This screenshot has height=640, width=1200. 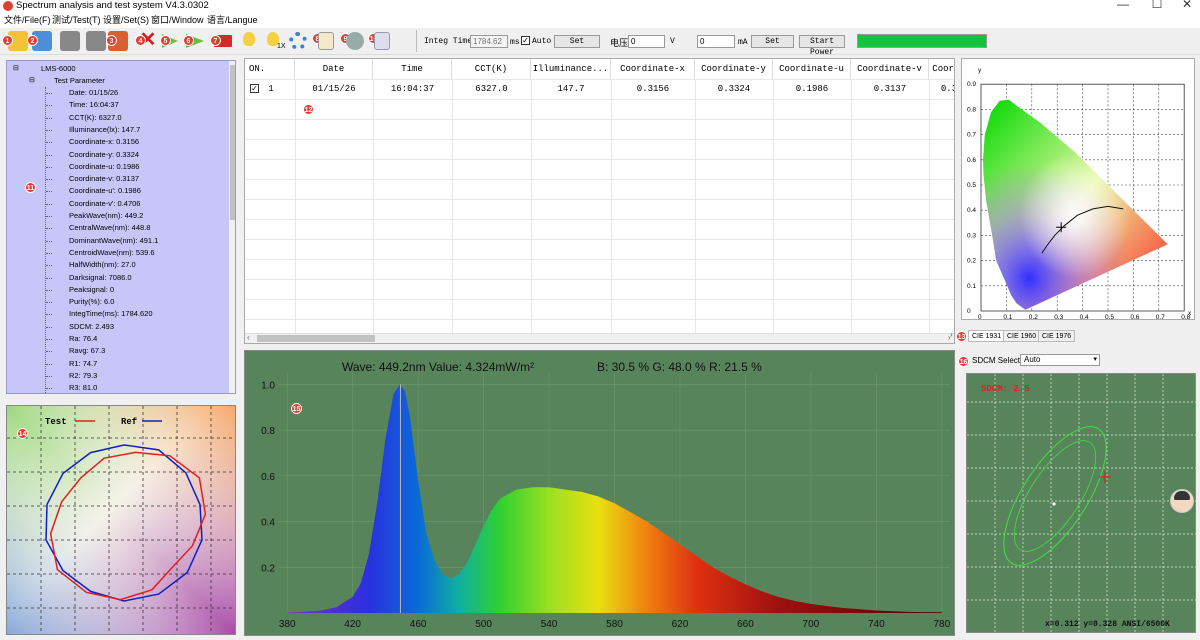 What do you see at coordinates (355, 41) in the screenshot?
I see `calibrate-icon` at bounding box center [355, 41].